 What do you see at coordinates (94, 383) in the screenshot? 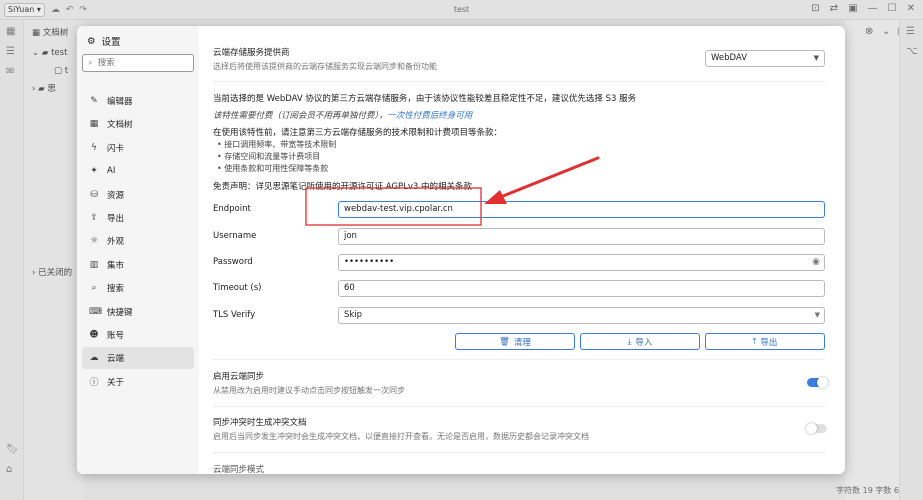
I see `info-icon: ⓘ` at bounding box center [94, 383].